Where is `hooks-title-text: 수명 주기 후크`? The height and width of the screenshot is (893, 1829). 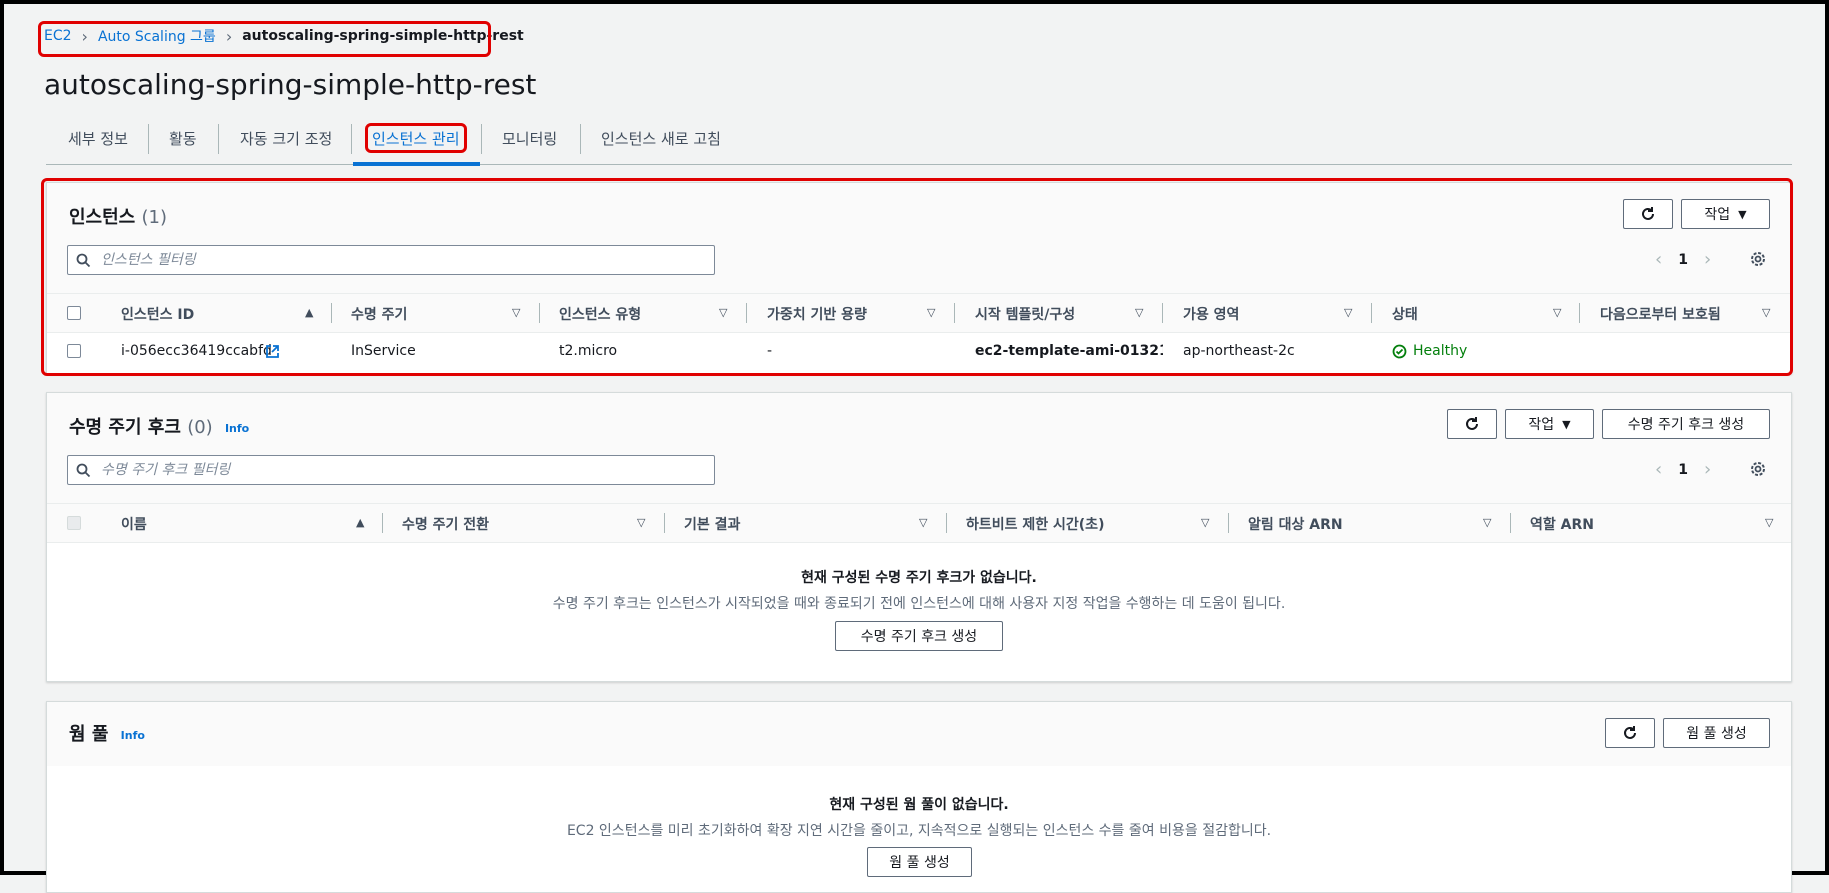 hooks-title-text: 수명 주기 후크 is located at coordinates (125, 427).